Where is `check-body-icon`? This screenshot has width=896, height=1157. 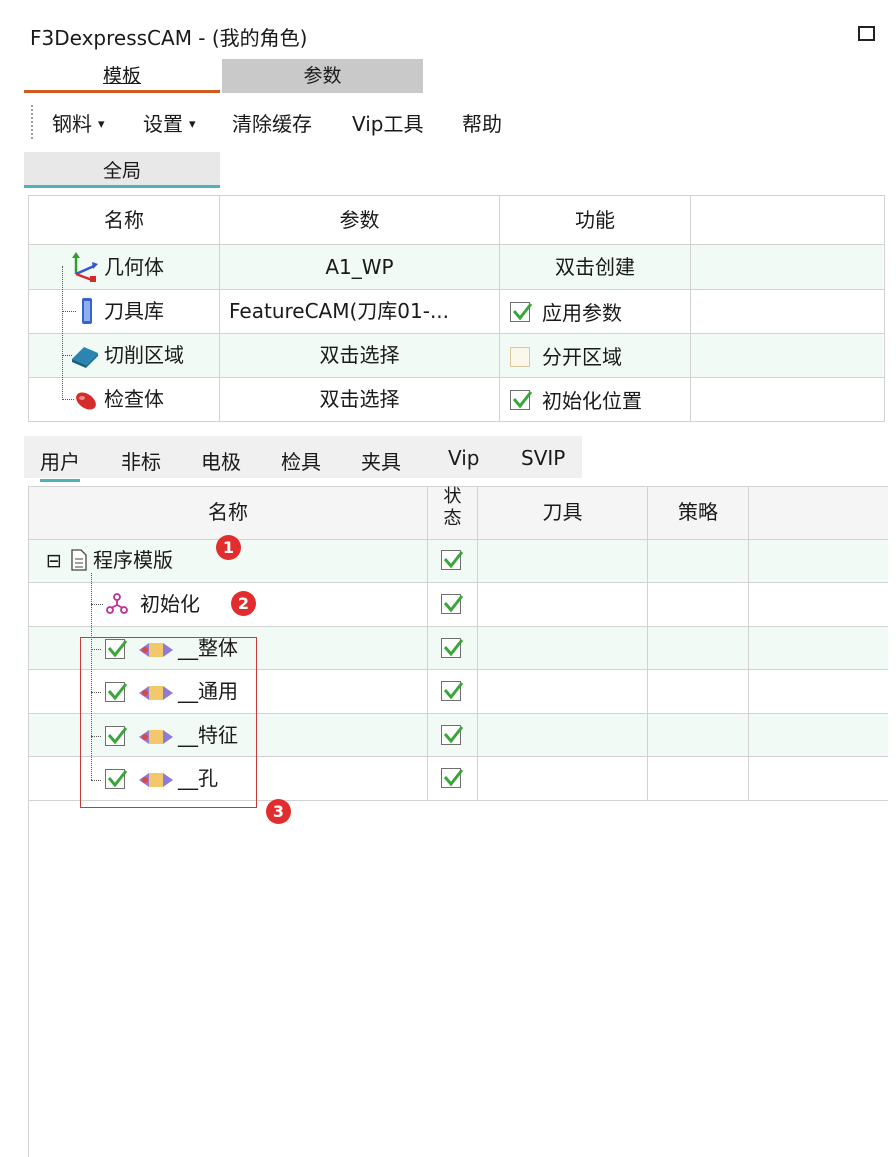 check-body-icon is located at coordinates (86, 401).